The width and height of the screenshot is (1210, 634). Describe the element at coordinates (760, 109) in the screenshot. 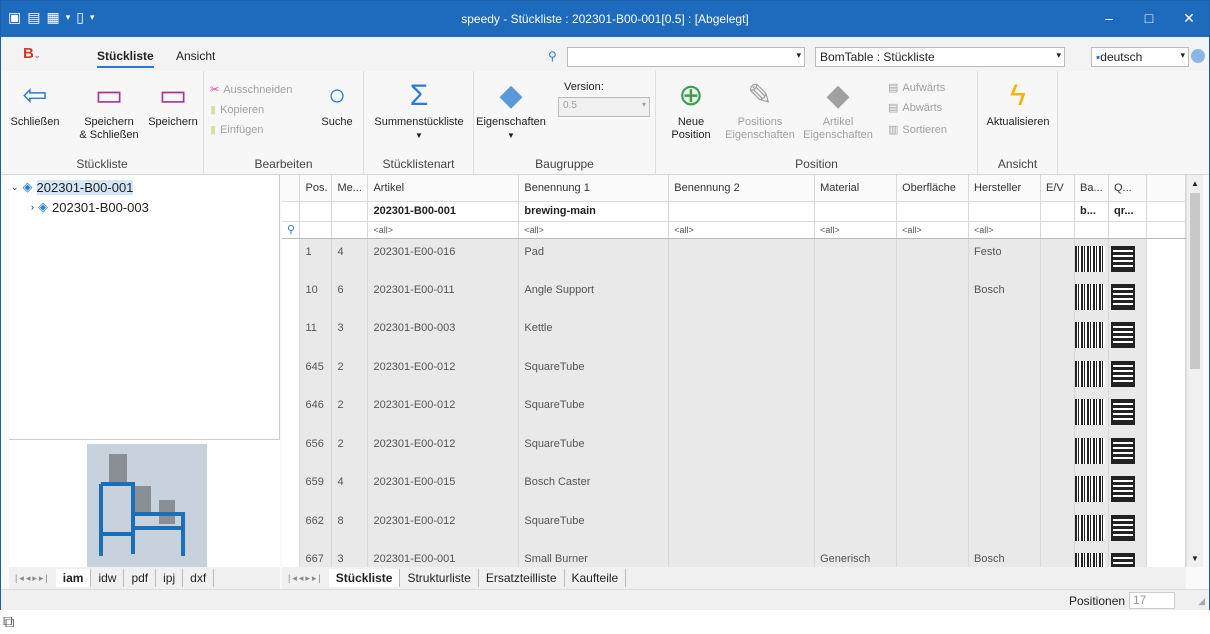

I see `position-properties-button: ✎ Positions Eigenschaften` at that location.